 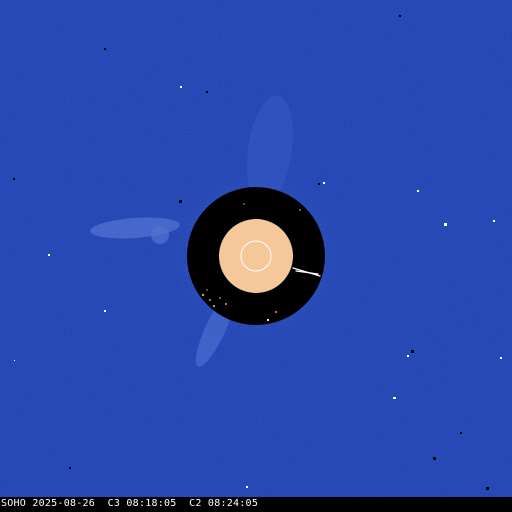 I want to click on caption-bar: SOHO 2025-08-26 C3 08:18:05 C2 08:24:05, so click(x=256, y=504).